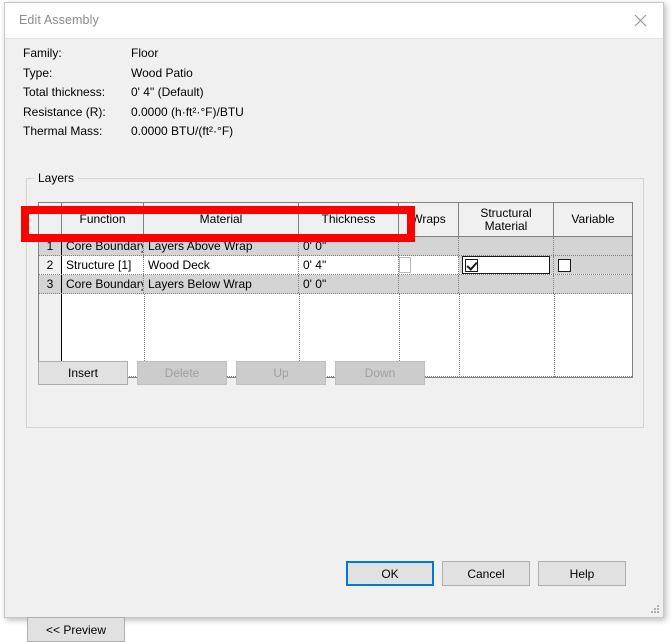 This screenshot has width=672, height=642. Describe the element at coordinates (221, 246) in the screenshot. I see `cell-material: Layers Above Wrap` at that location.